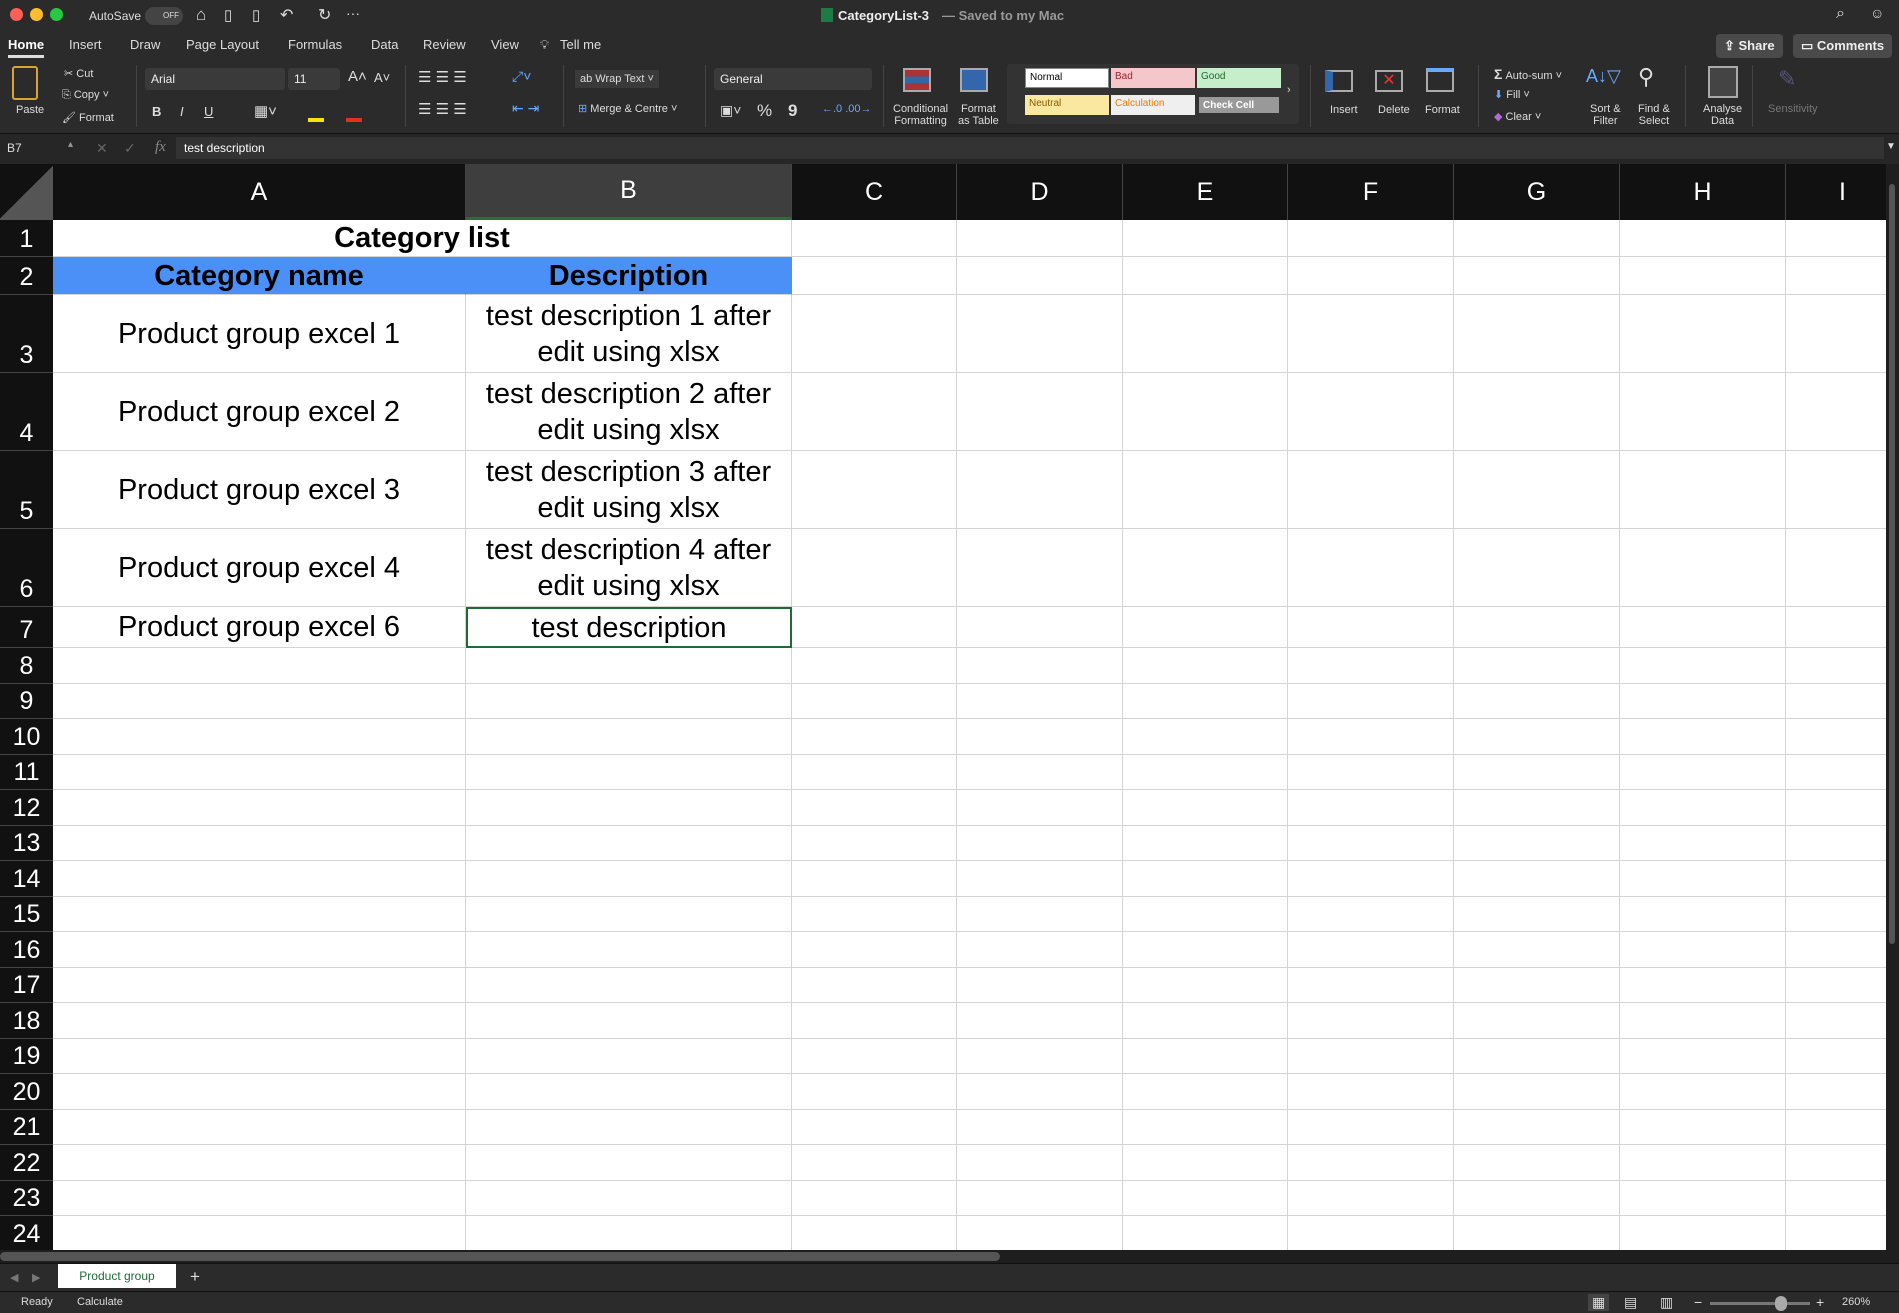  I want to click on paste-button: Paste, so click(30, 110).